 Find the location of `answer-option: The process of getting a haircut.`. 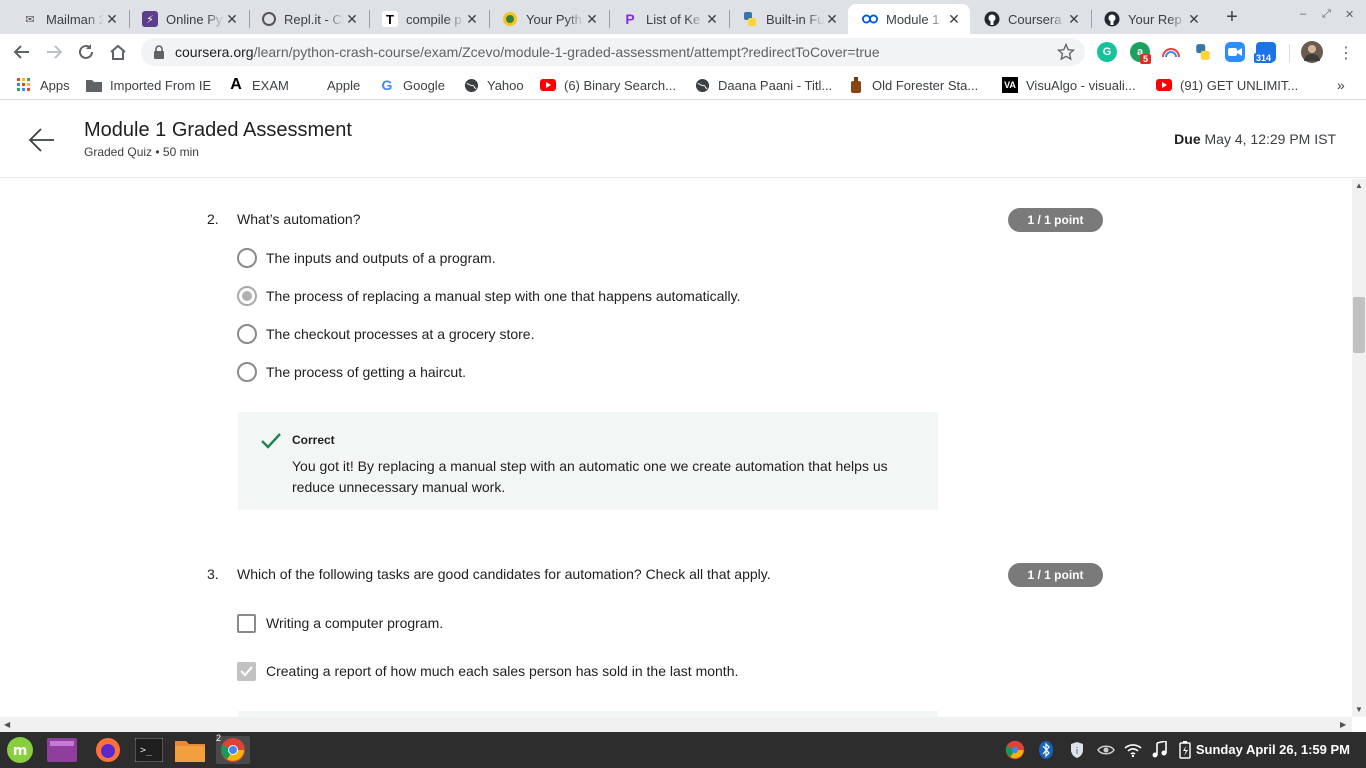

answer-option: The process of getting a haircut. is located at coordinates (351, 372).